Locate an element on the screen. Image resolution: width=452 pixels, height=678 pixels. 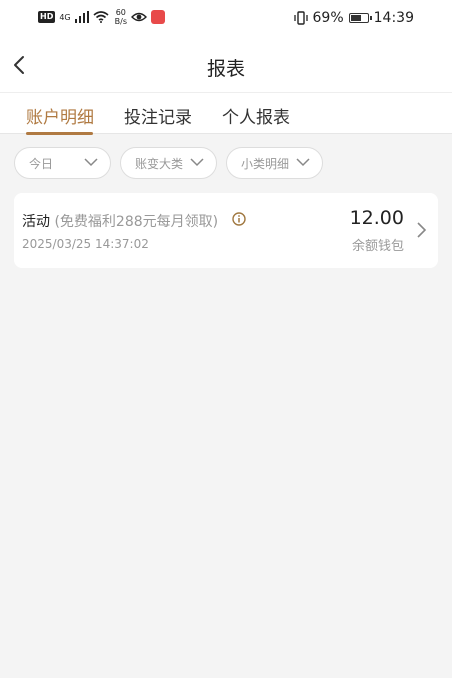
battery-fill is located at coordinates (355, 18).